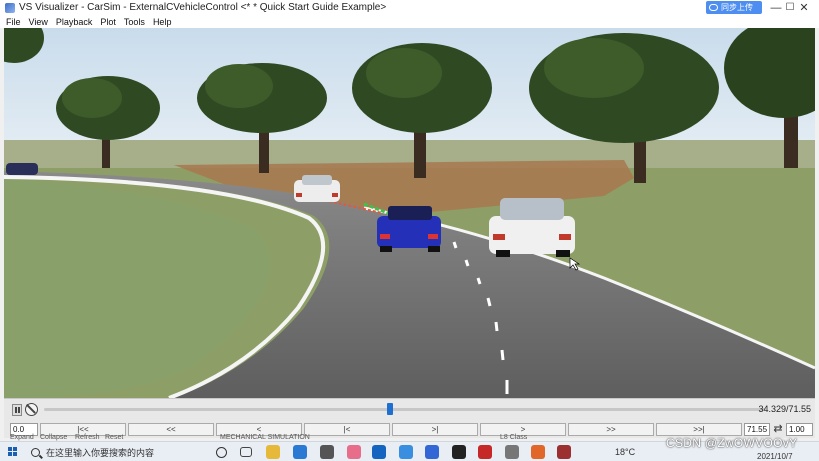 The height and width of the screenshot is (461, 819). Describe the element at coordinates (273, 452) in the screenshot. I see `file-explorer-icon` at that location.